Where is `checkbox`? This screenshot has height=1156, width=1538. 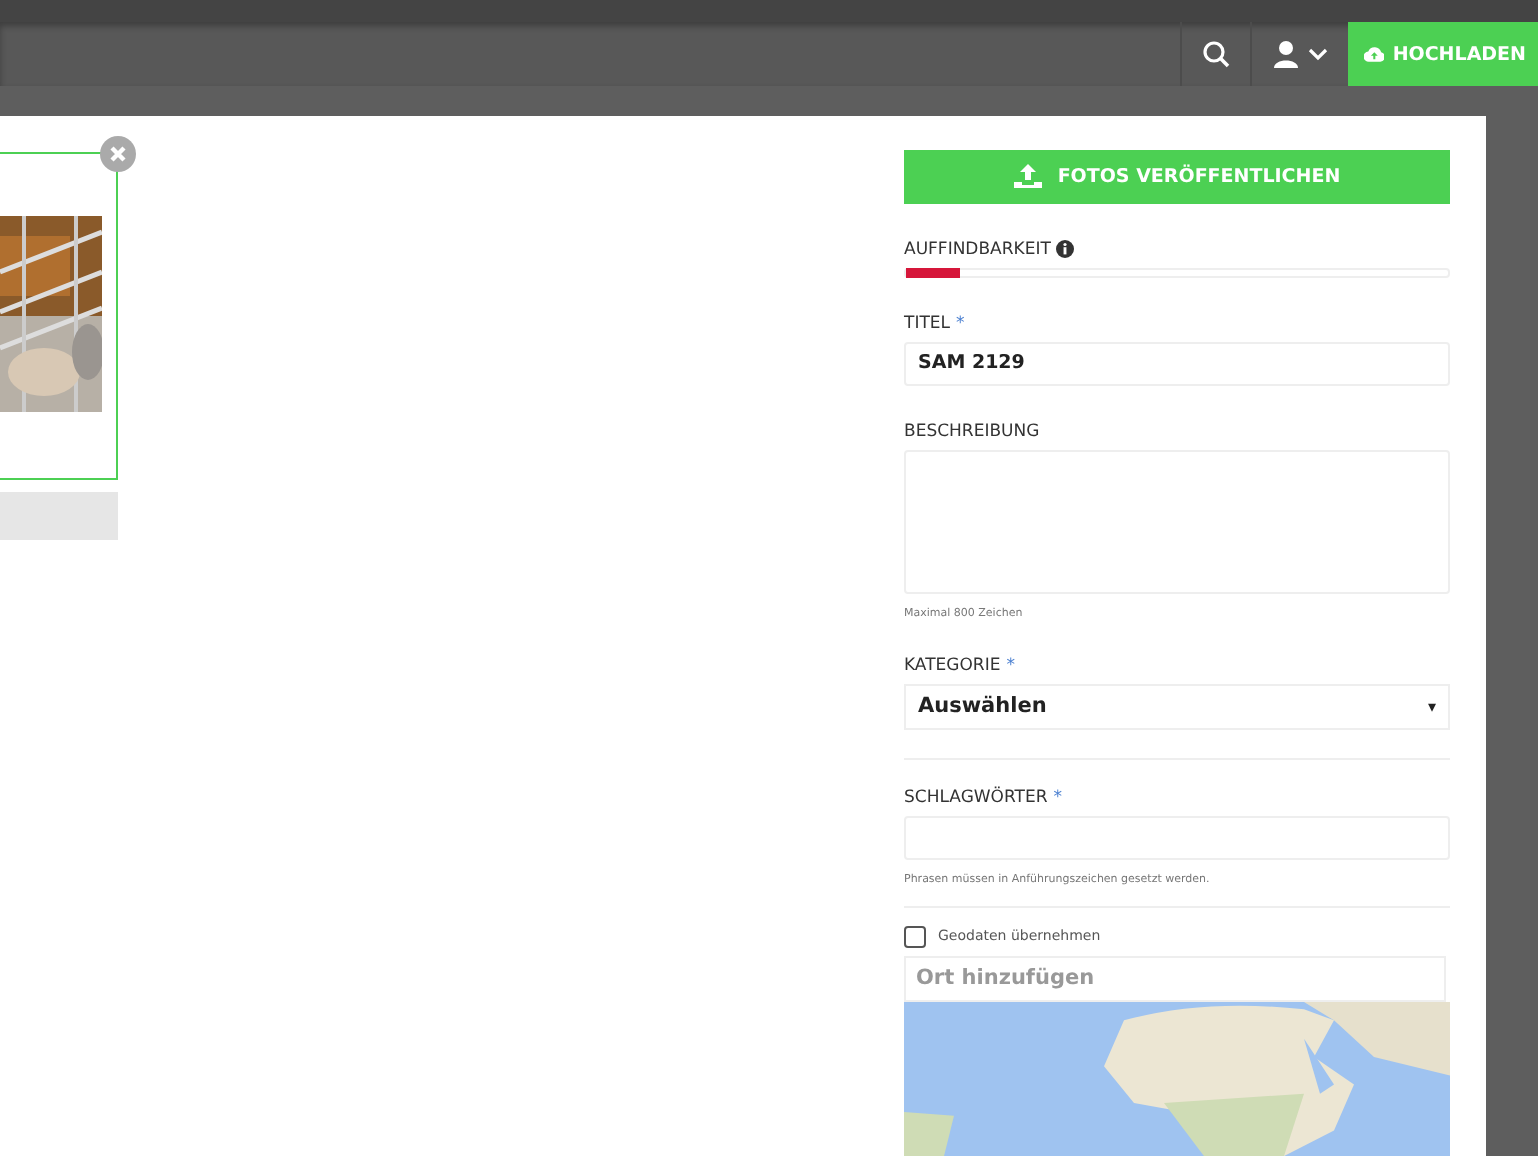 checkbox is located at coordinates (915, 936).